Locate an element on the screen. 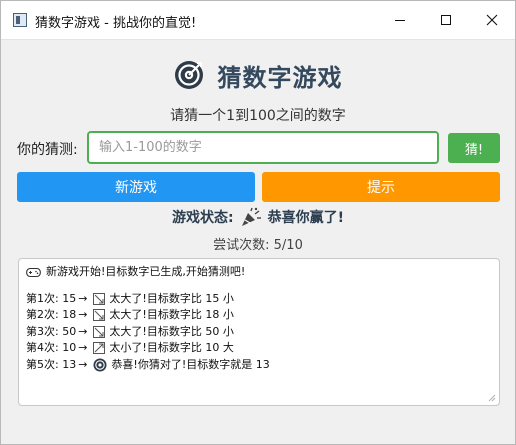 This screenshot has height=445, width=516. maximize-button is located at coordinates (446, 20).